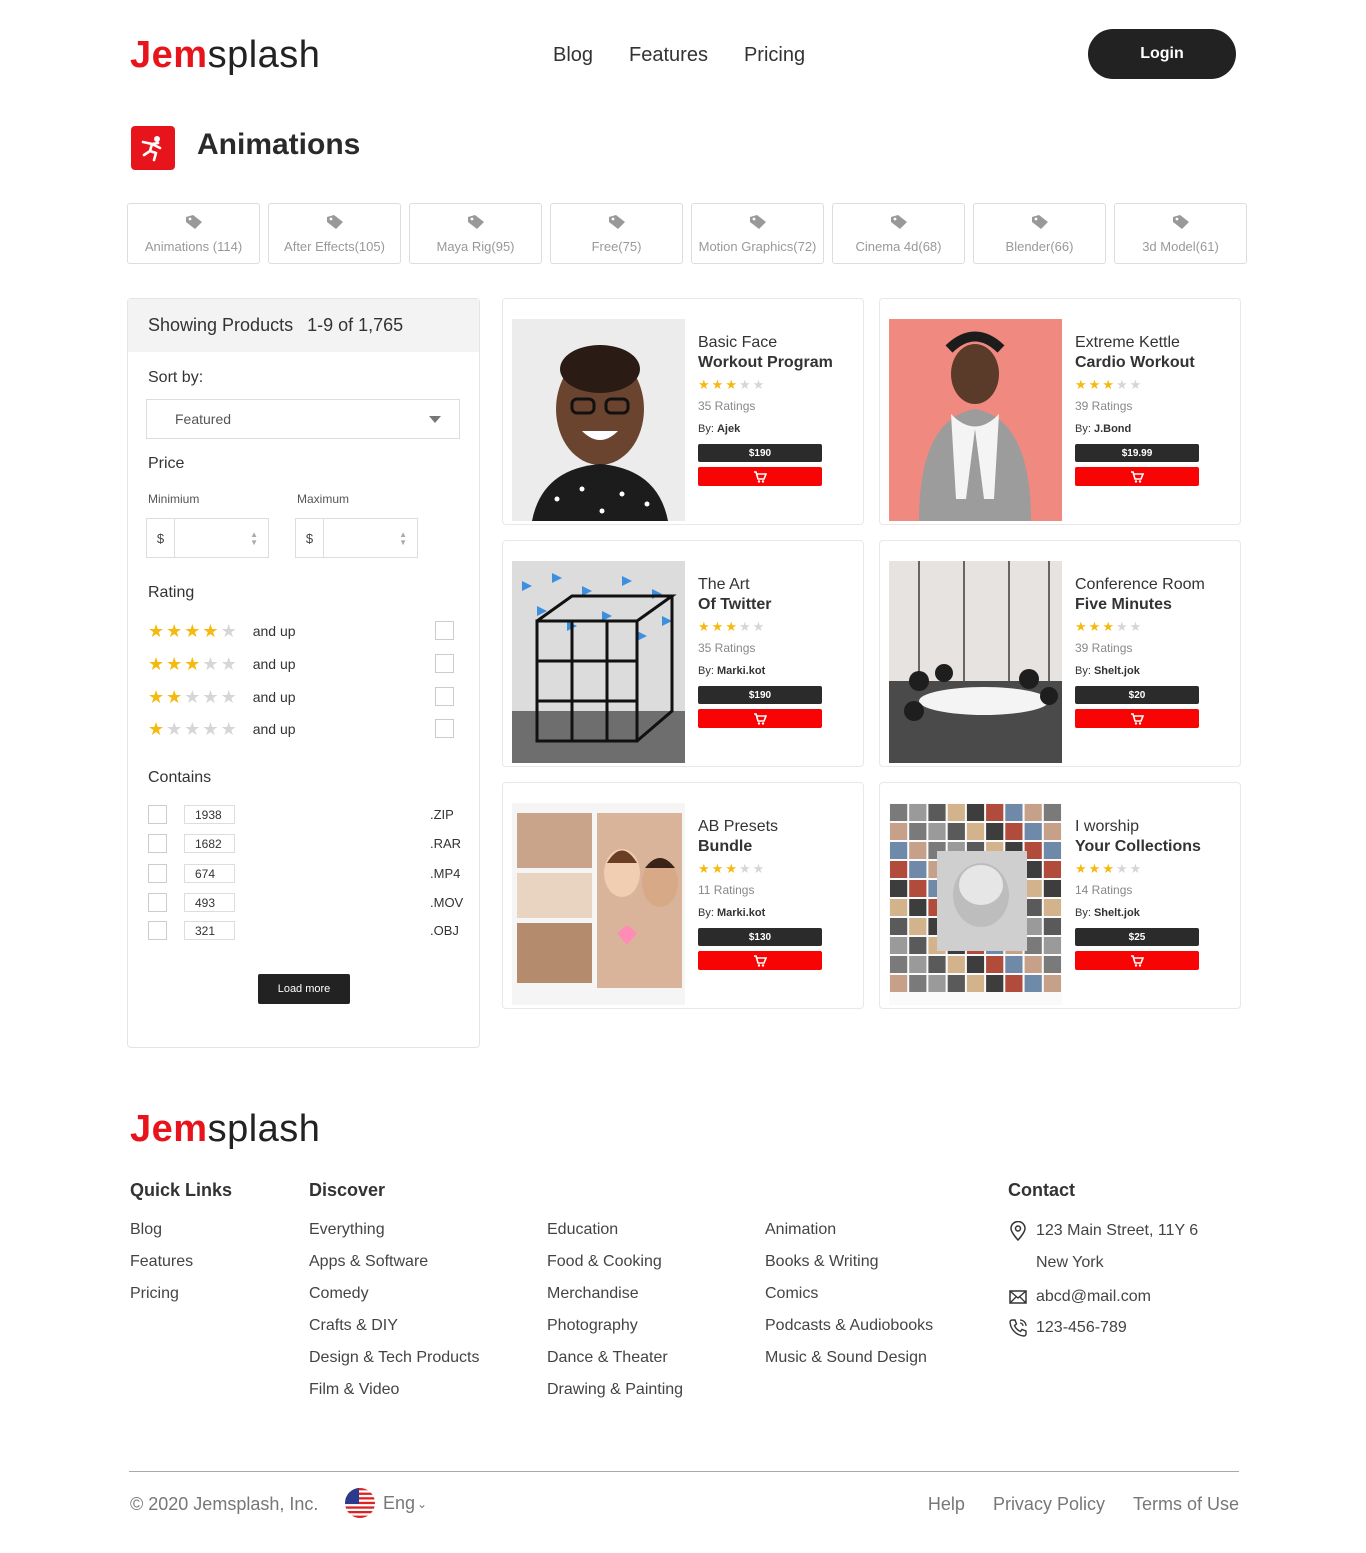  I want to click on login-button: Login, so click(1162, 54).